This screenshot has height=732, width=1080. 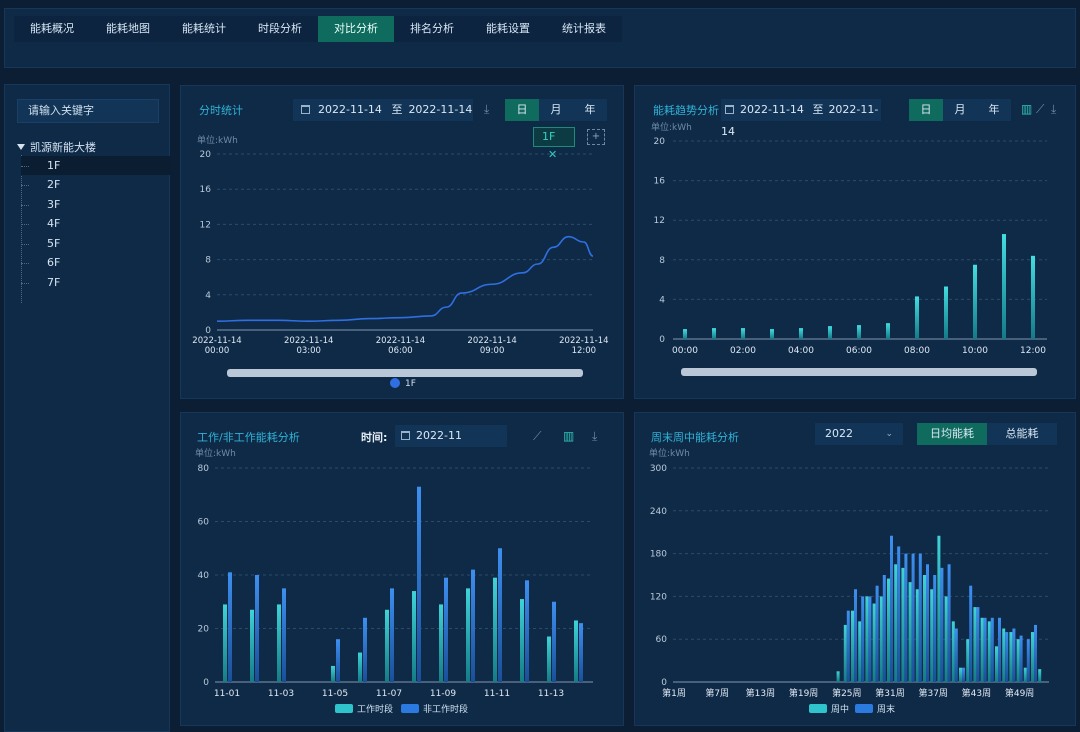 I want to click on y-tick-label: 12, so click(x=205, y=225).